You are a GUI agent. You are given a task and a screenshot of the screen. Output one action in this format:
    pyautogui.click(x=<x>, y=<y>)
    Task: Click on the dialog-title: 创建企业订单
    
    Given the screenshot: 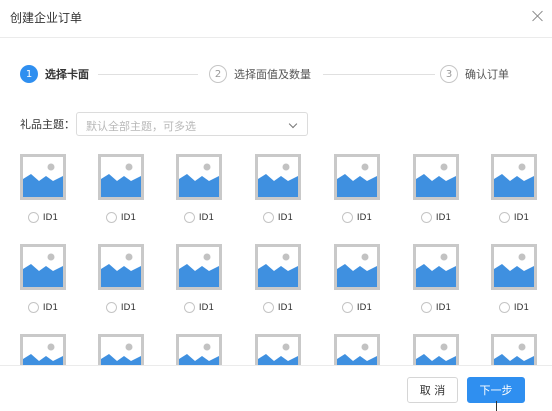 What is the action you would take?
    pyautogui.click(x=46, y=18)
    